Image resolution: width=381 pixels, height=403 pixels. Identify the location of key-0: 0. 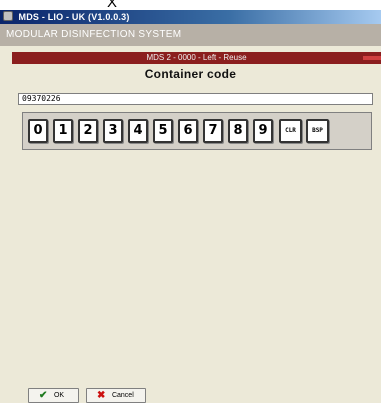
(38, 131).